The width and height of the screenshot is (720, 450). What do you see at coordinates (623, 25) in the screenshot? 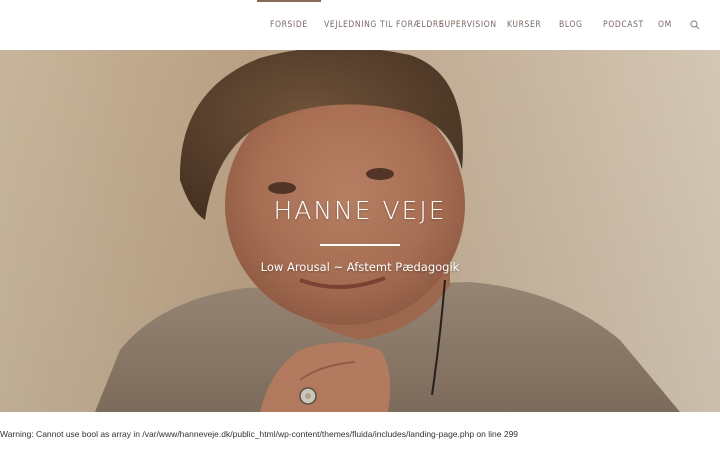
I see `nav-item-podcast: PODCAST` at bounding box center [623, 25].